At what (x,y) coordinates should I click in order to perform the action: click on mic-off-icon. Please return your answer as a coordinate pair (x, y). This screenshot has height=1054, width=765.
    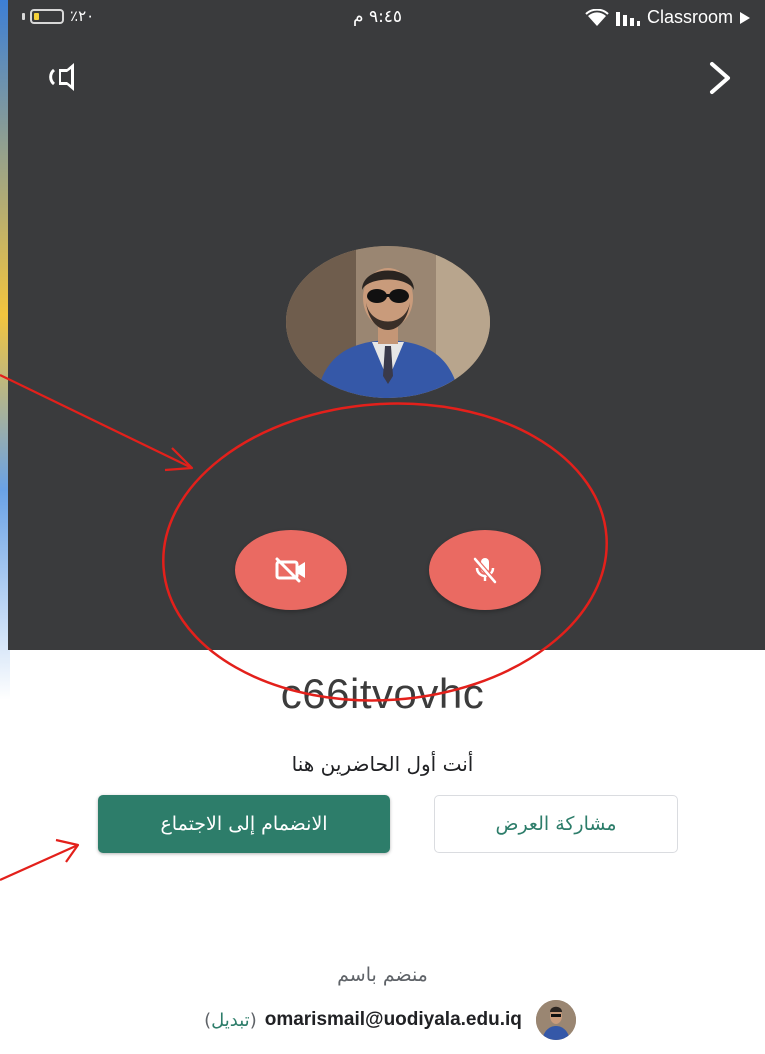
    Looking at the image, I should click on (485, 570).